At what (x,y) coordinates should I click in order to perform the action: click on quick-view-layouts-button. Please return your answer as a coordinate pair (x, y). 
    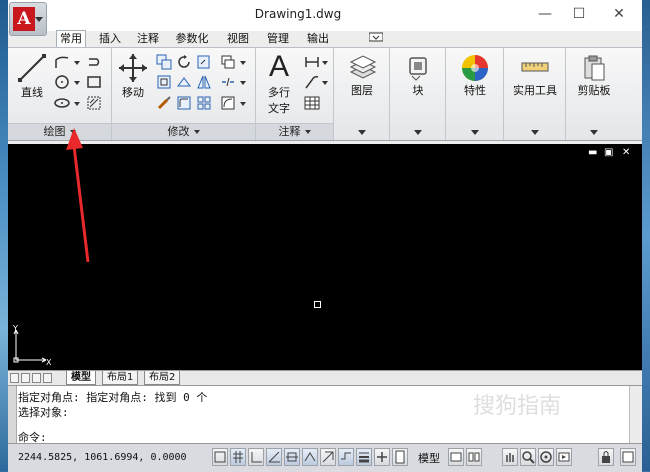
    Looking at the image, I should click on (456, 457).